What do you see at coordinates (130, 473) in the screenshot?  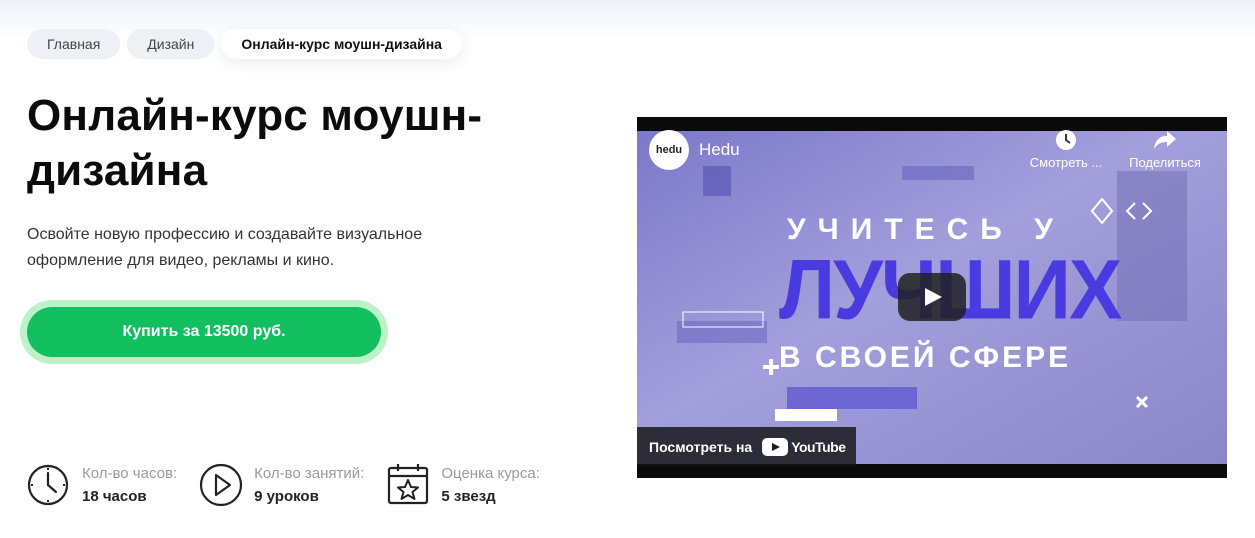 I see `stat-hours-label: Кол-во часов:` at bounding box center [130, 473].